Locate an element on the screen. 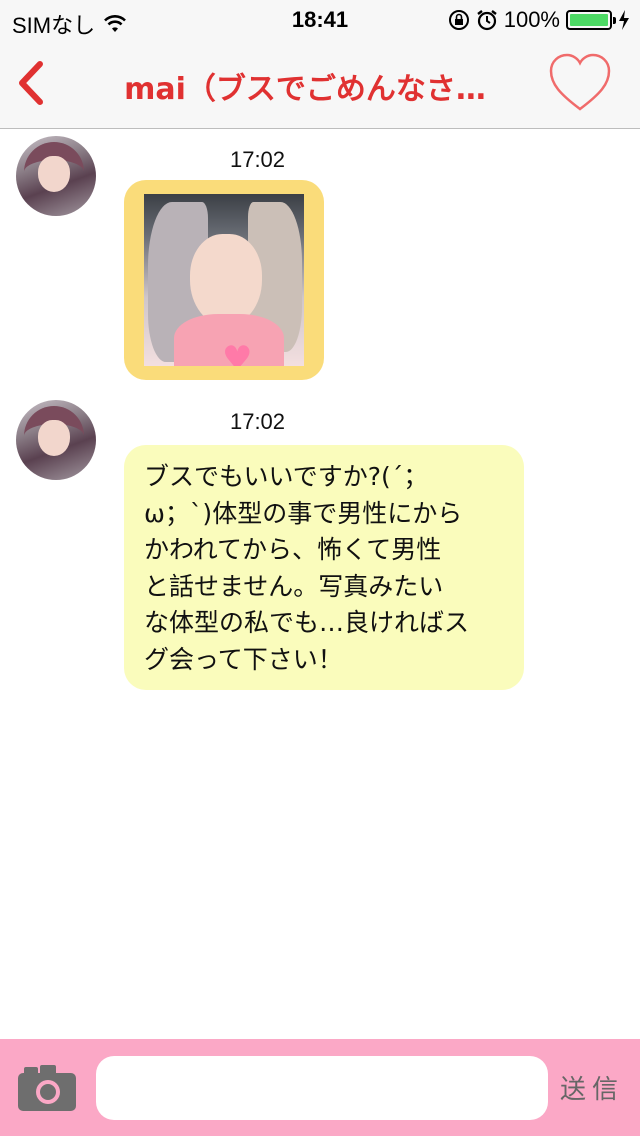 This screenshot has width=640, height=1136. favorite-button is located at coordinates (580, 83).